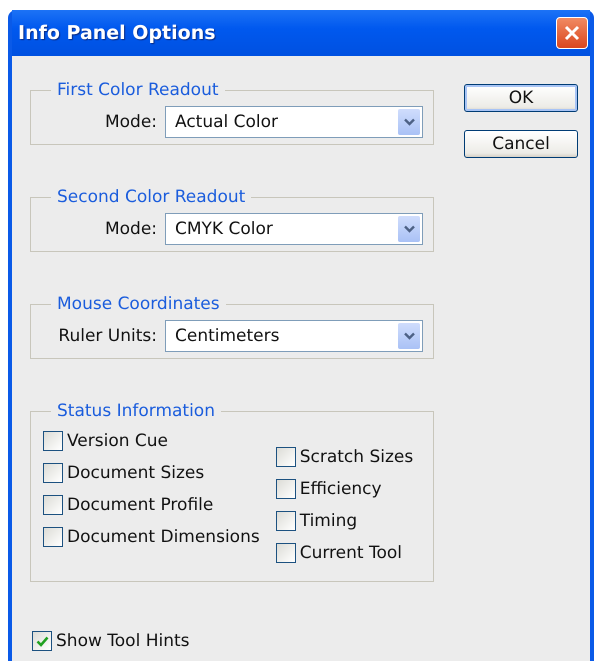 Image resolution: width=594 pixels, height=661 pixels. I want to click on checkbox-label: Version Cue, so click(117, 441).